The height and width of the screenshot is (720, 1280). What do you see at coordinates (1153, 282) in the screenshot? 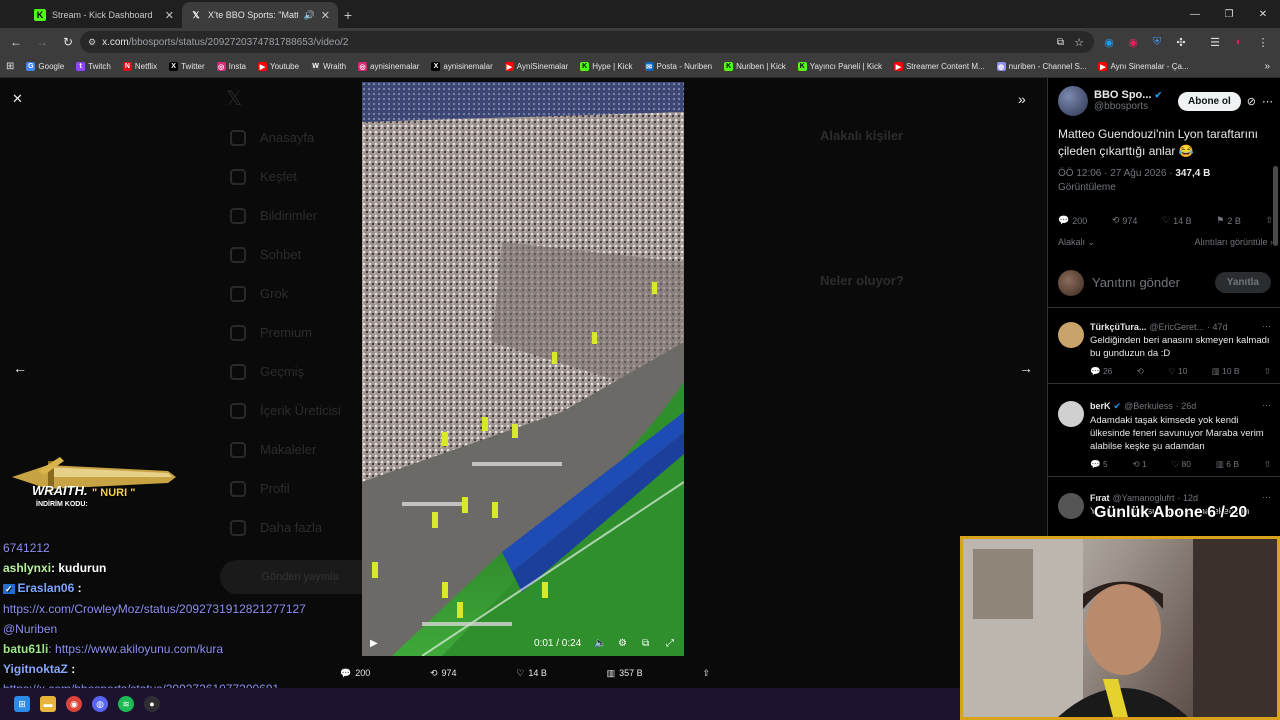
I see `reply-input: Yanıtını gönder` at bounding box center [1153, 282].